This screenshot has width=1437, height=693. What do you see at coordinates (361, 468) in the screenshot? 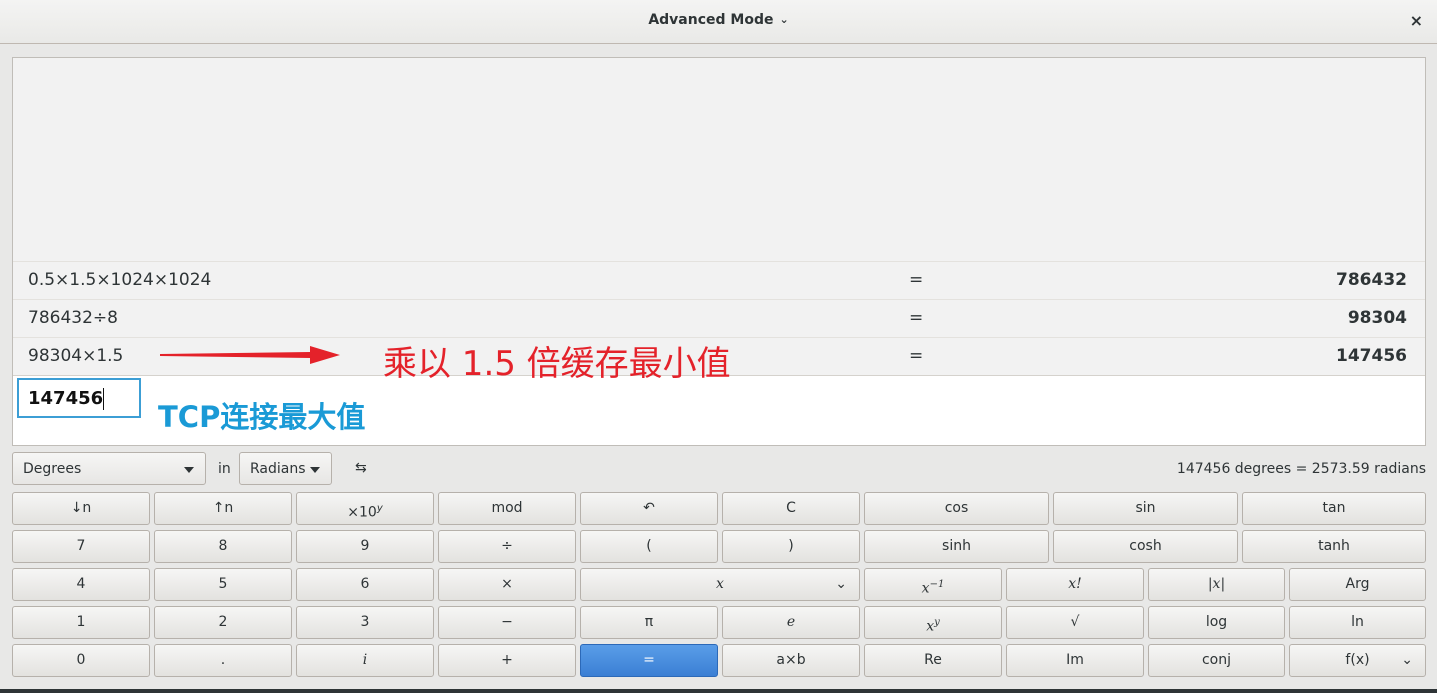
I see `swap-units-icon: ⇆` at bounding box center [361, 468].